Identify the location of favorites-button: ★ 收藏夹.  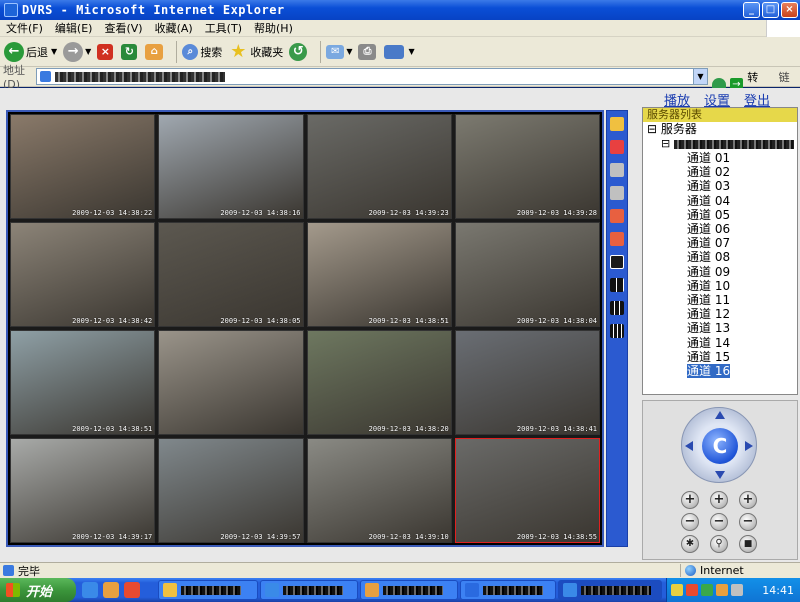
(255, 51).